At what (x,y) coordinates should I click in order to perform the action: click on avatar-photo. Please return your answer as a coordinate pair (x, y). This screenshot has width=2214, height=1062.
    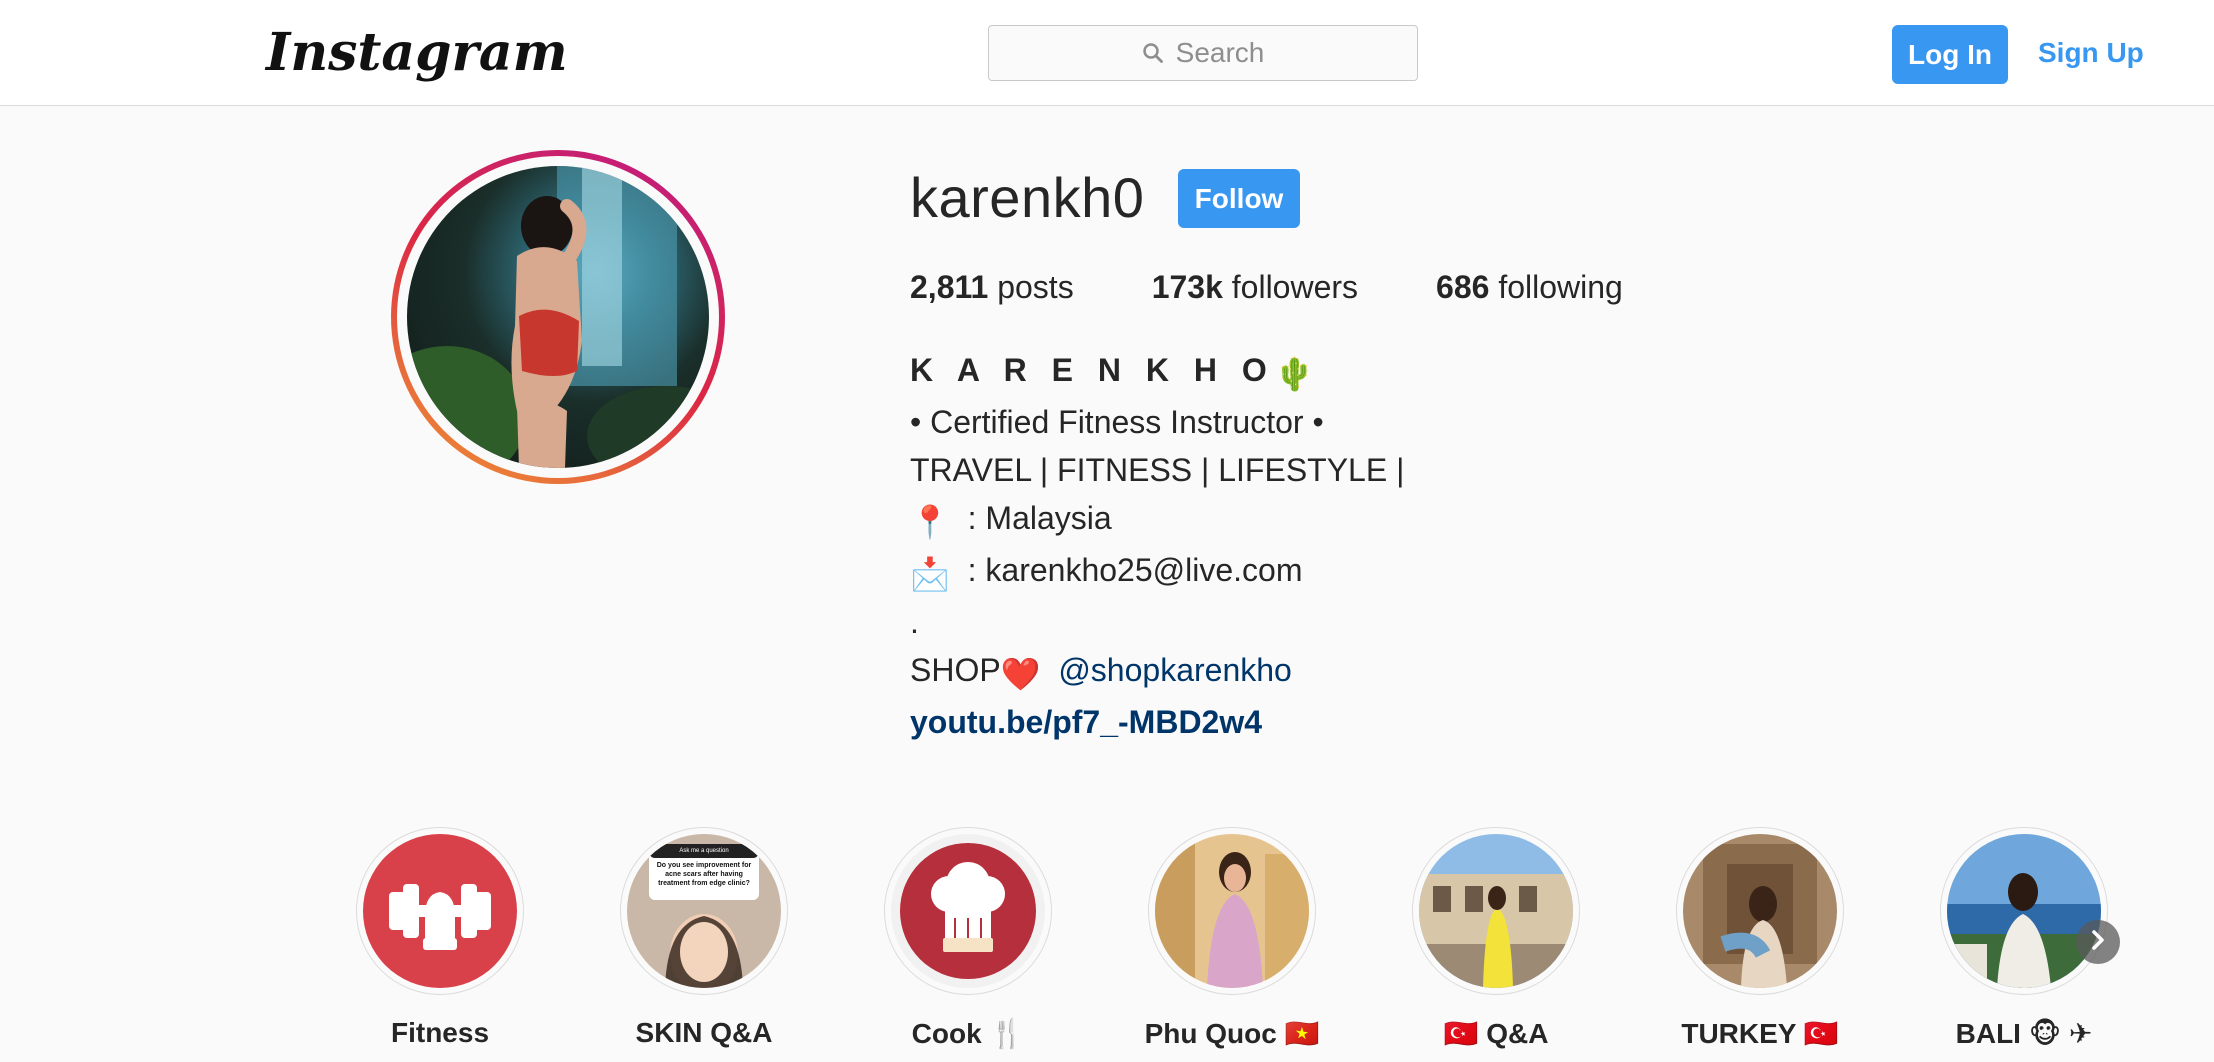
    Looking at the image, I should click on (558, 317).